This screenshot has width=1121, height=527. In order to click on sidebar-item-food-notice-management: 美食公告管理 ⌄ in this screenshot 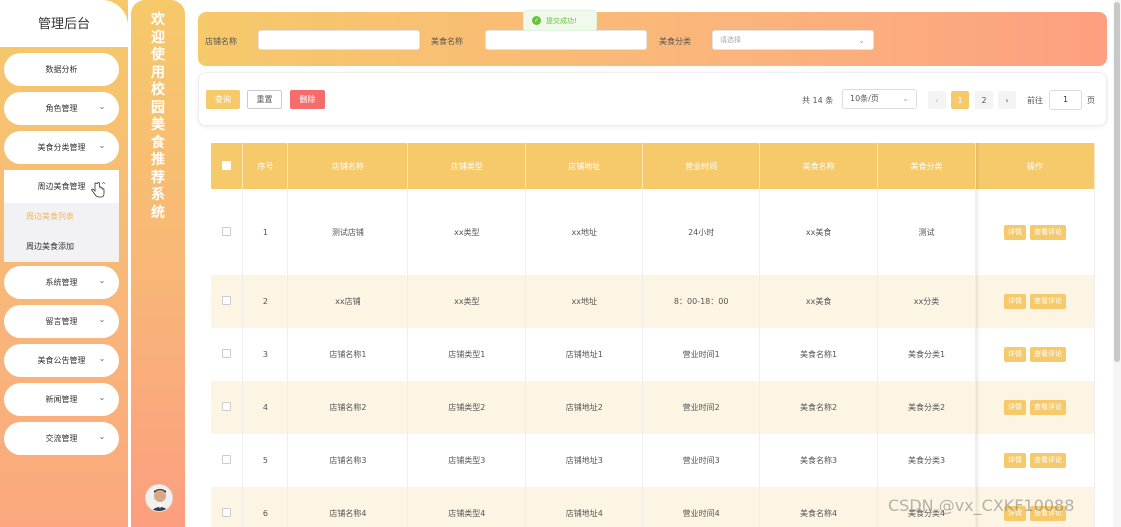, I will do `click(61, 360)`.